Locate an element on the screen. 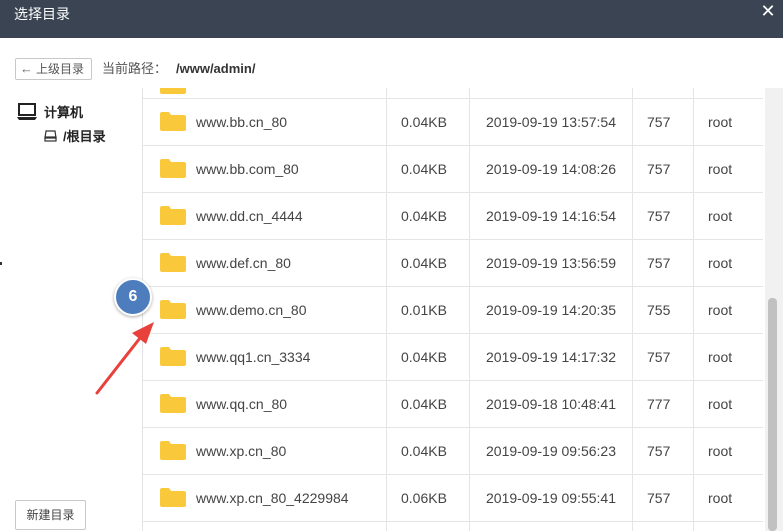  file-name: www.xp.cn_80_4229984 is located at coordinates (272, 498).